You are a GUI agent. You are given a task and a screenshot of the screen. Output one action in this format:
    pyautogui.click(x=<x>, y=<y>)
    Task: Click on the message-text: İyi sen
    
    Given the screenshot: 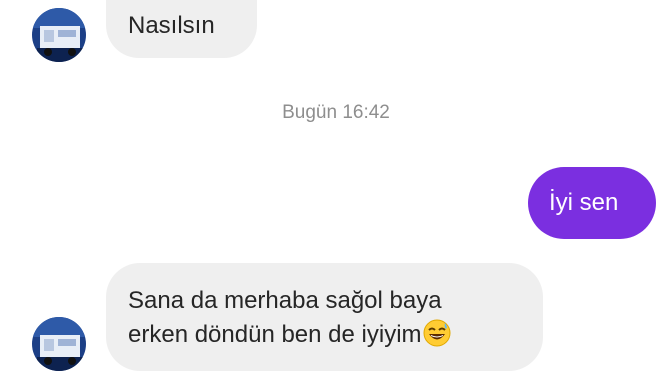 What is the action you would take?
    pyautogui.click(x=584, y=202)
    